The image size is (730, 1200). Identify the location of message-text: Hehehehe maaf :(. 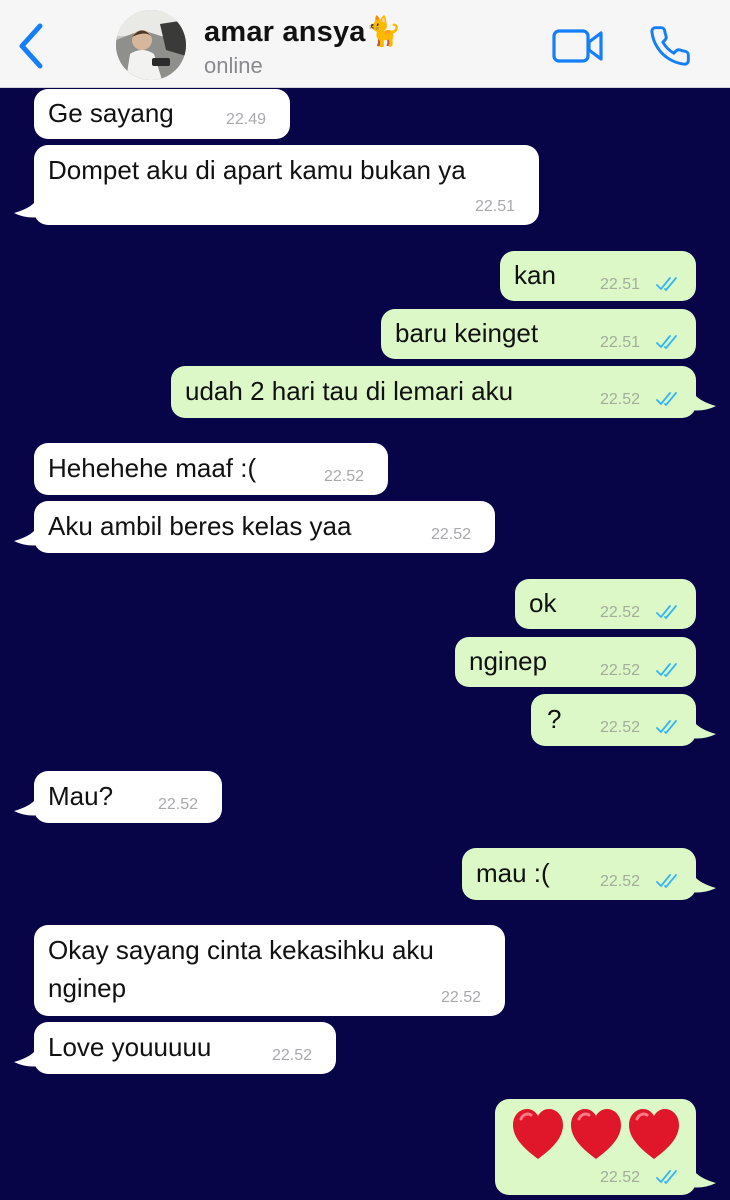
(152, 468).